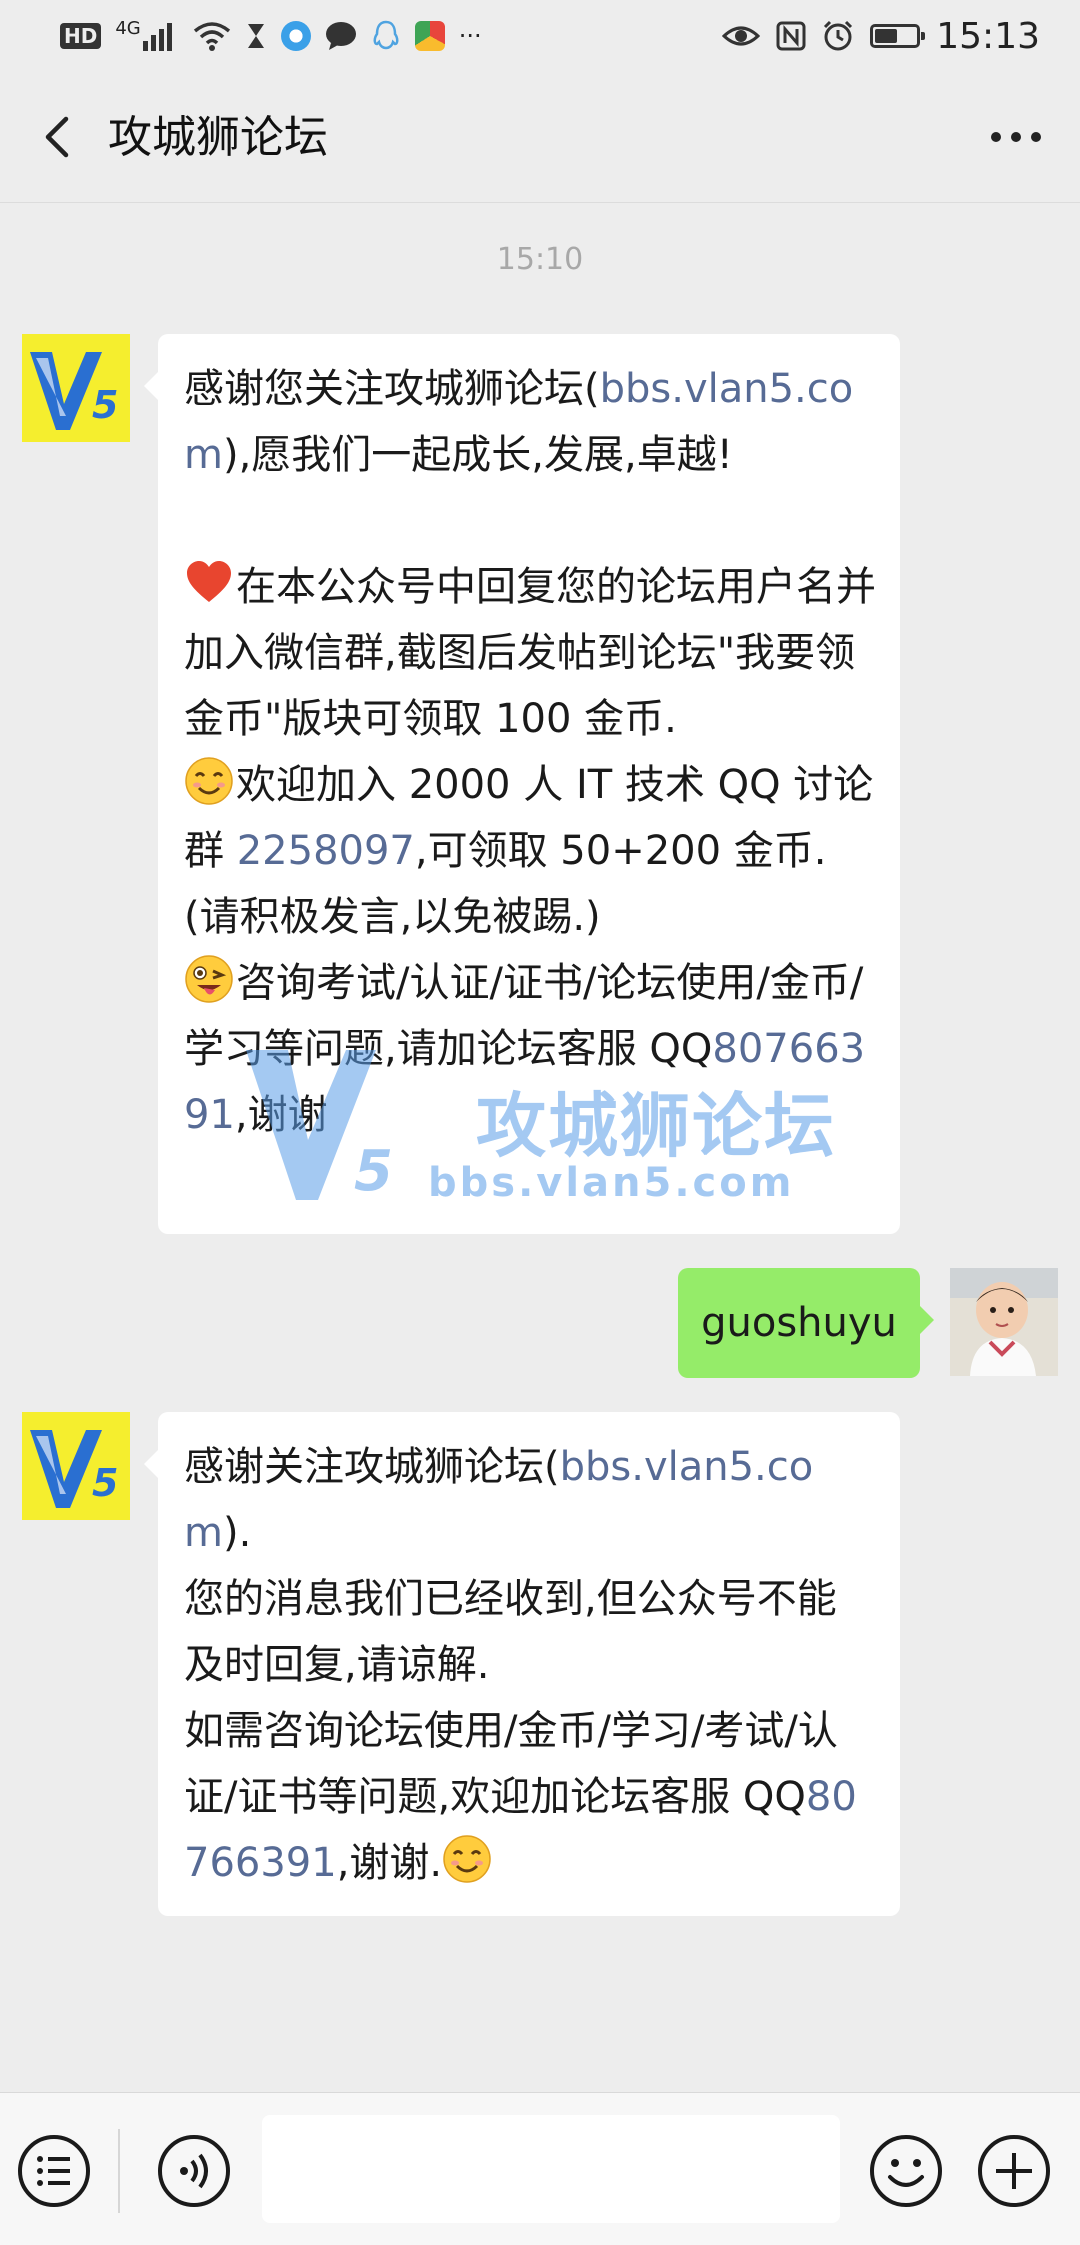  Describe the element at coordinates (741, 36) in the screenshot. I see `eye-comfort-icon` at that location.